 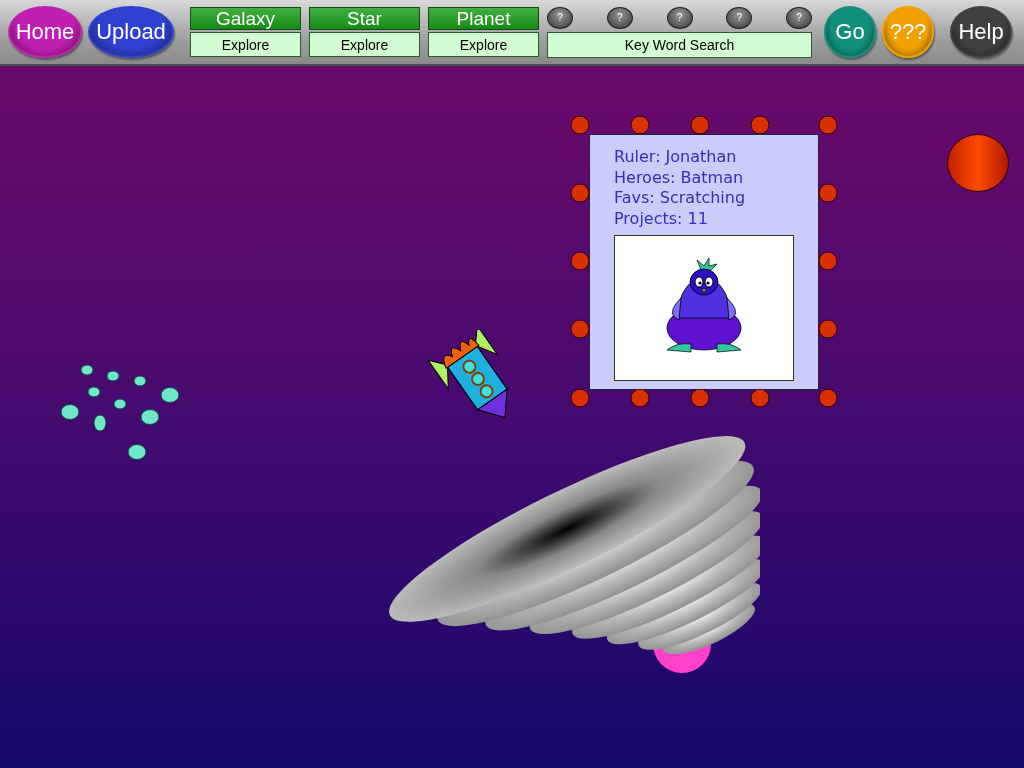 What do you see at coordinates (483, 18) in the screenshot?
I see `category-tab: Planet` at bounding box center [483, 18].